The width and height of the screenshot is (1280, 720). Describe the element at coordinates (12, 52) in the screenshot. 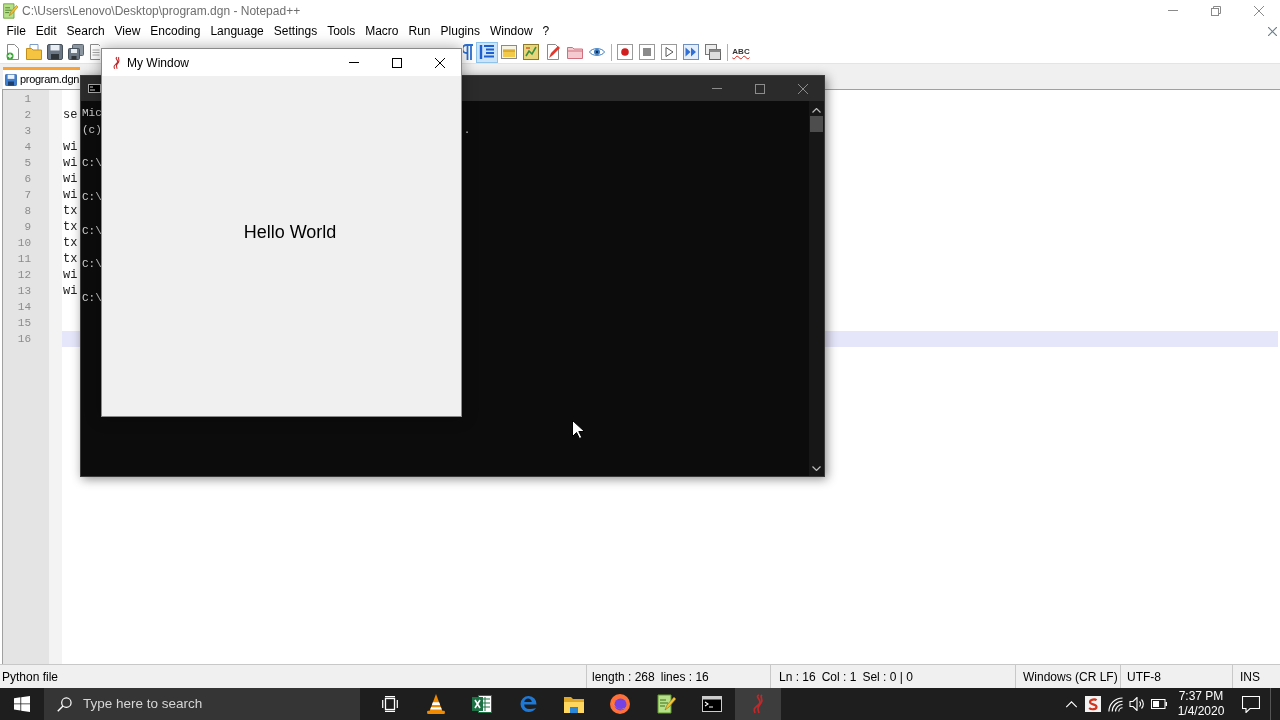

I see `new-file-icon` at that location.